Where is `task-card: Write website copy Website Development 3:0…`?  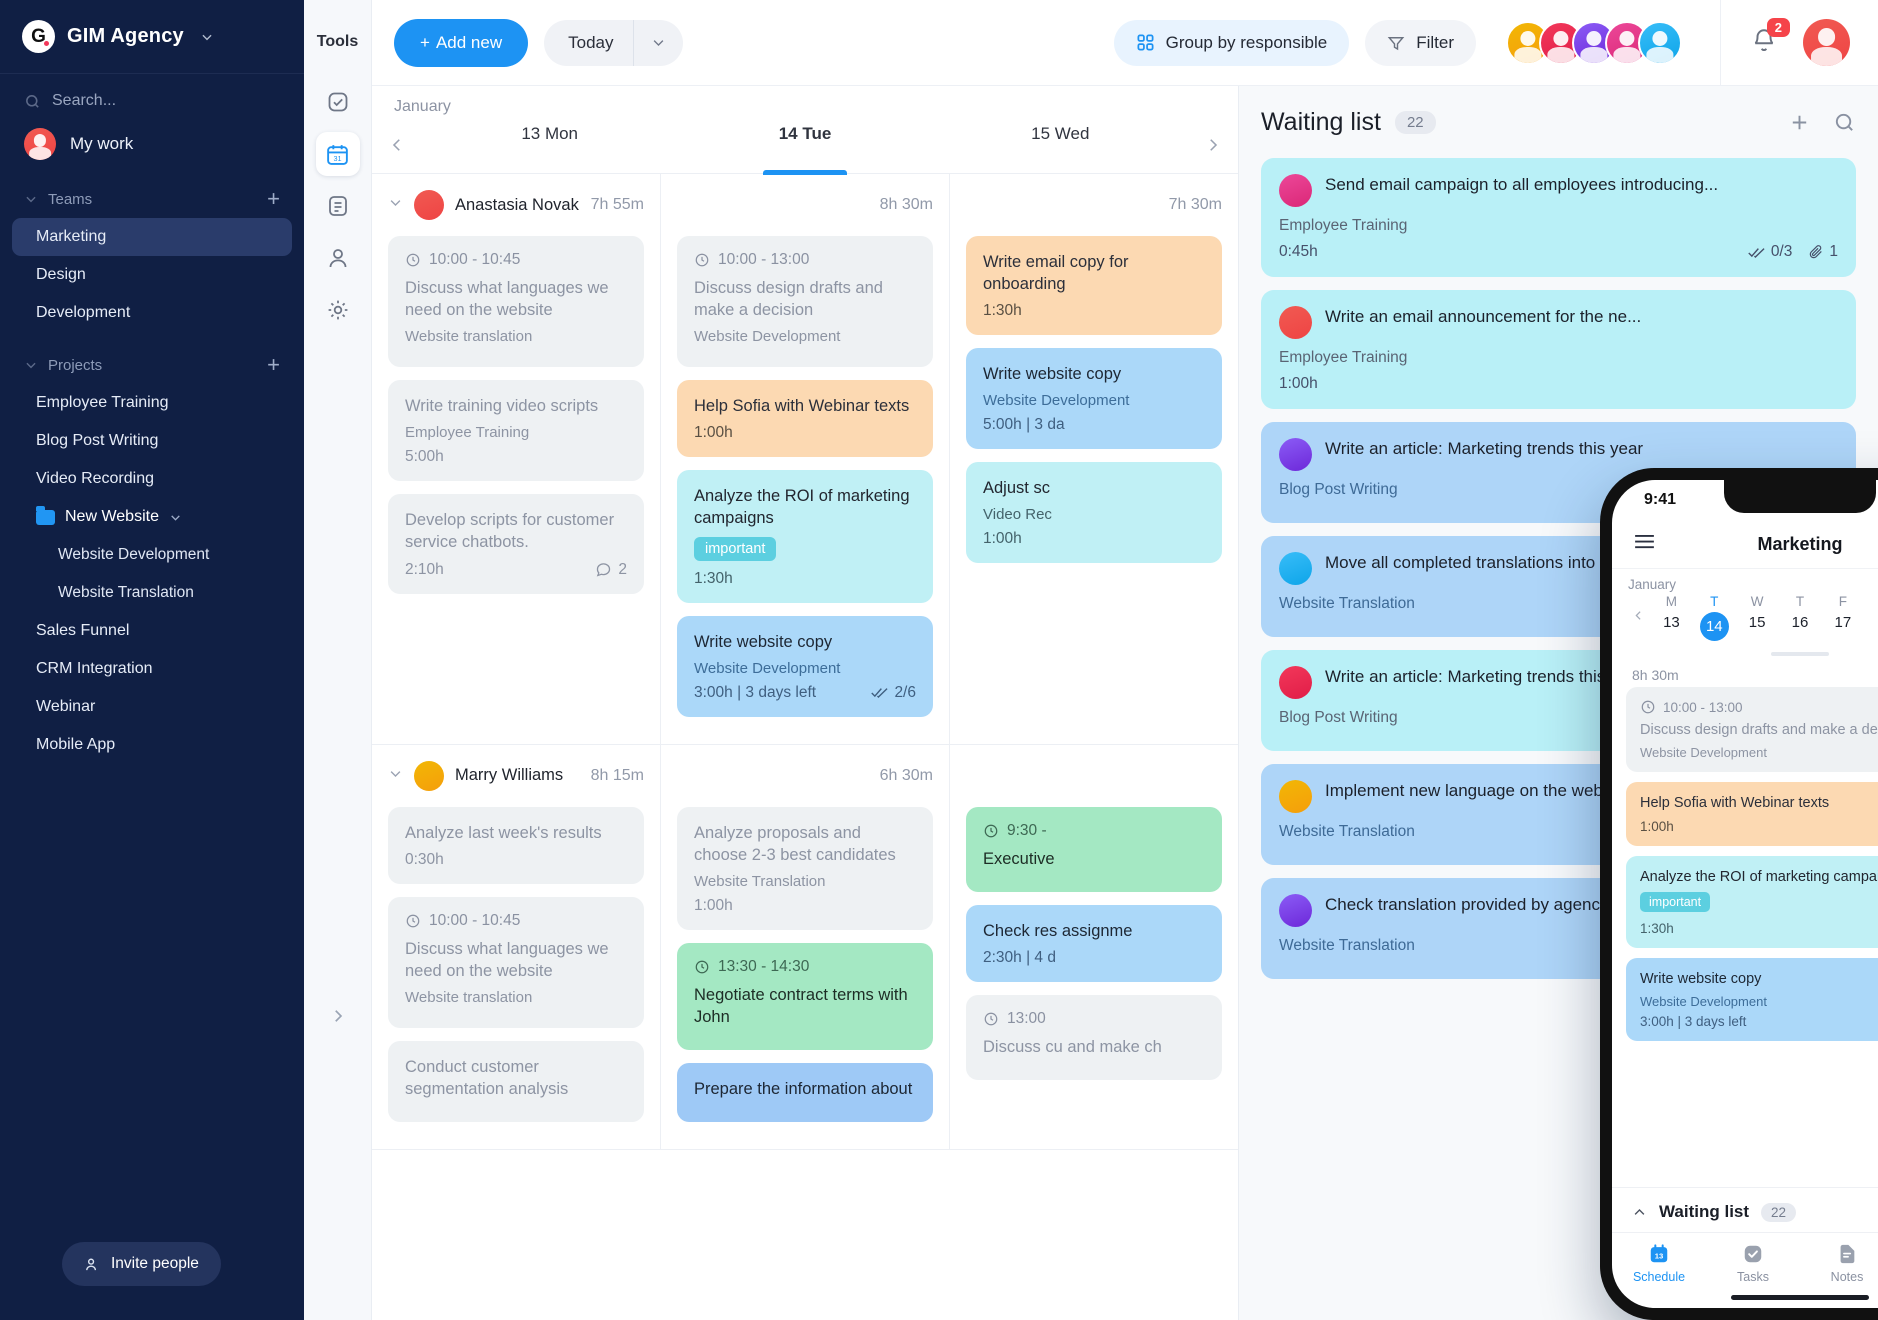
task-card: Write website copy Website Development 3:0… is located at coordinates (805, 666).